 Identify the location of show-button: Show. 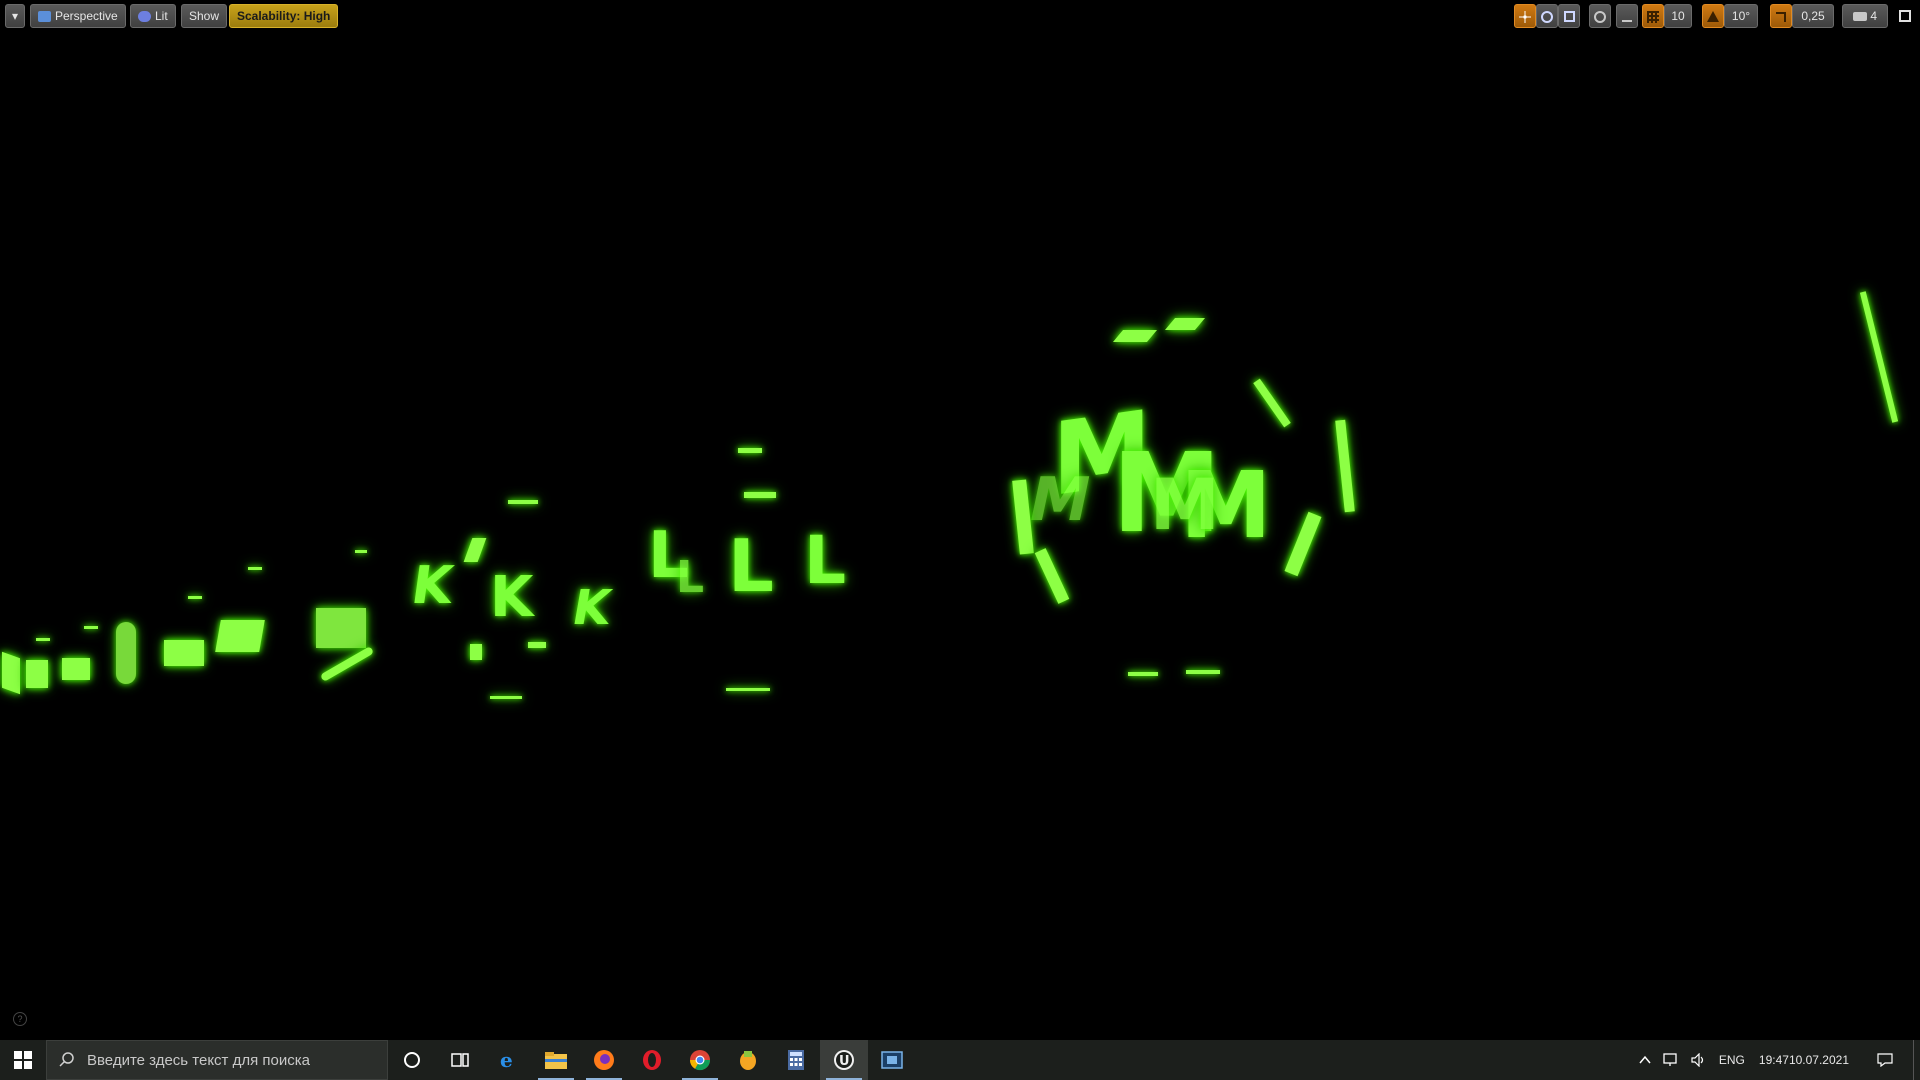
(204, 16).